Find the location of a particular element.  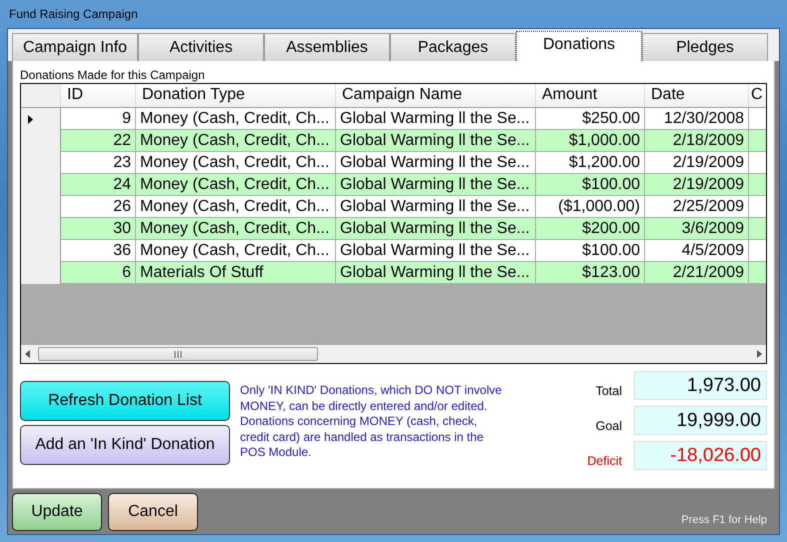

footer-button: Cancel is located at coordinates (153, 511).